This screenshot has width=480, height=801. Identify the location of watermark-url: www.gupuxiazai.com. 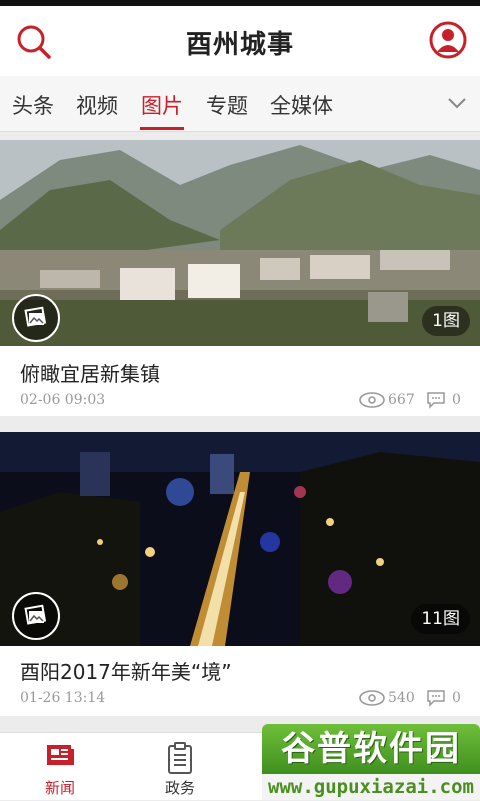
(371, 787).